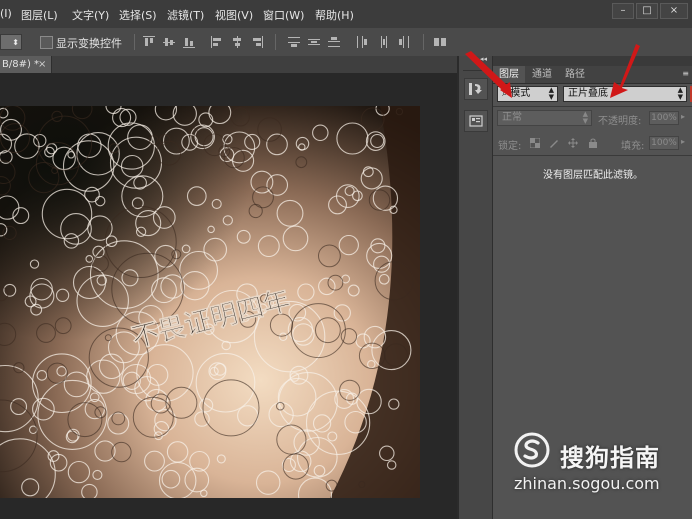 This screenshot has height=519, width=692. Describe the element at coordinates (683, 141) in the screenshot. I see `fill-arrow-icon: ▸` at that location.